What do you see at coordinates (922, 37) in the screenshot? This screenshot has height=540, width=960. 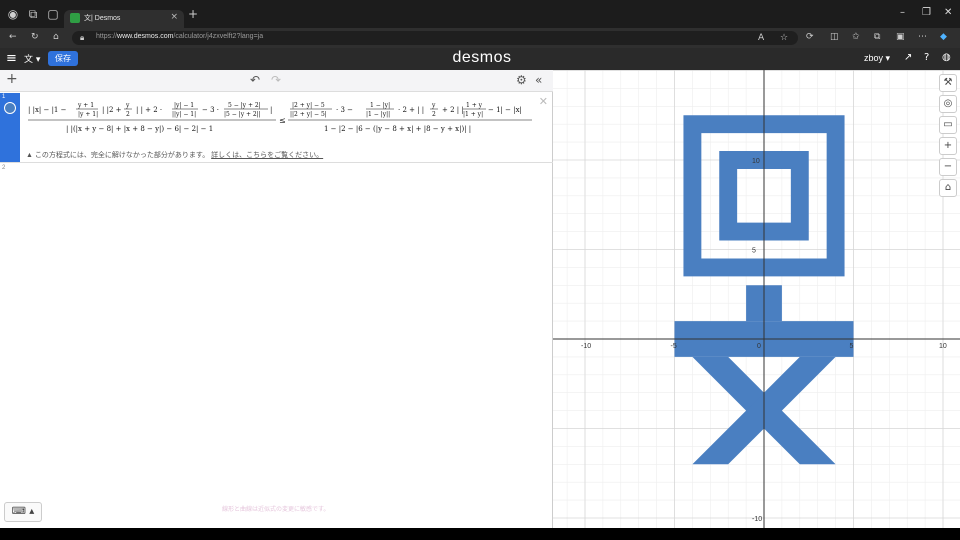 I see `more-menu-icon: ⋯` at bounding box center [922, 37].